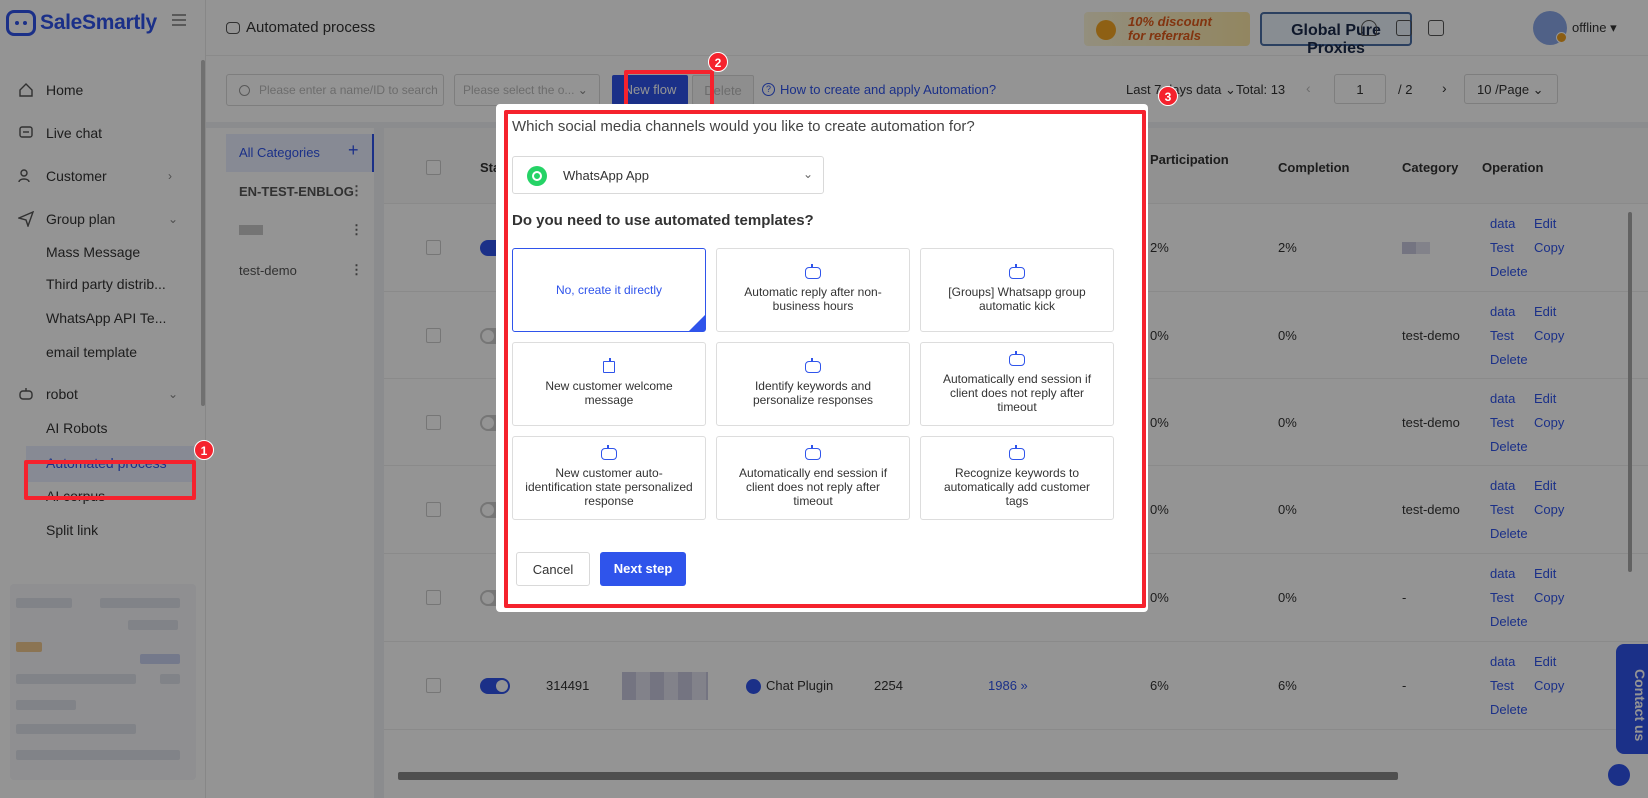 The width and height of the screenshot is (1648, 798). I want to click on highlight-new-flow, so click(669, 89).